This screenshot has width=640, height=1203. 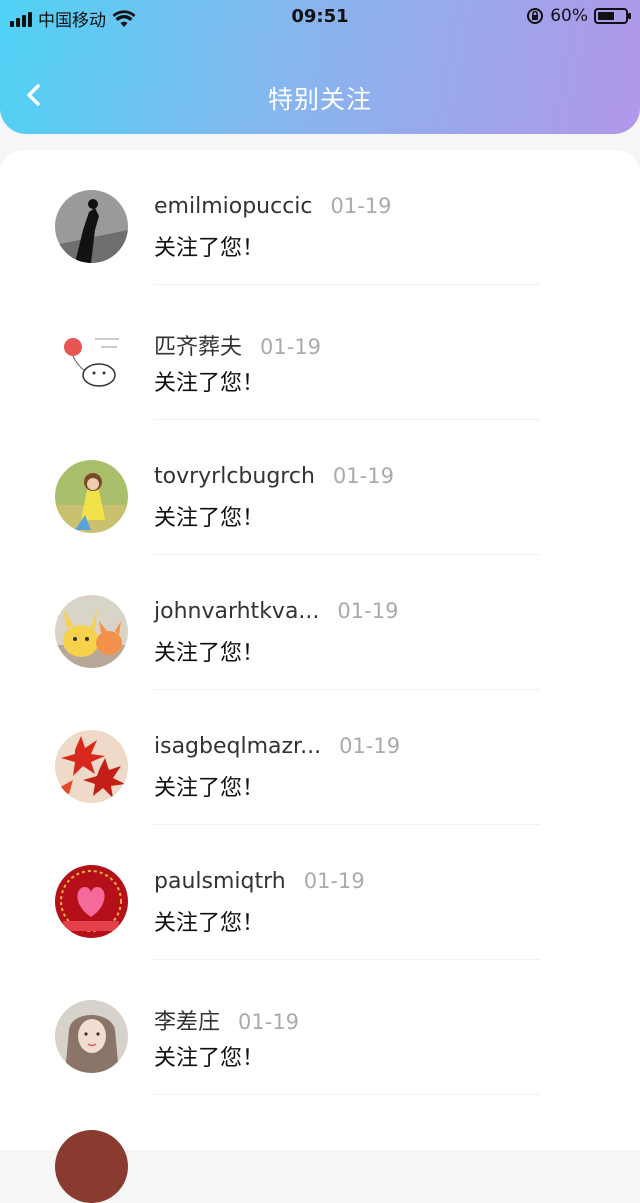 What do you see at coordinates (233, 206) in the screenshot?
I see `username: emilmiopuccic` at bounding box center [233, 206].